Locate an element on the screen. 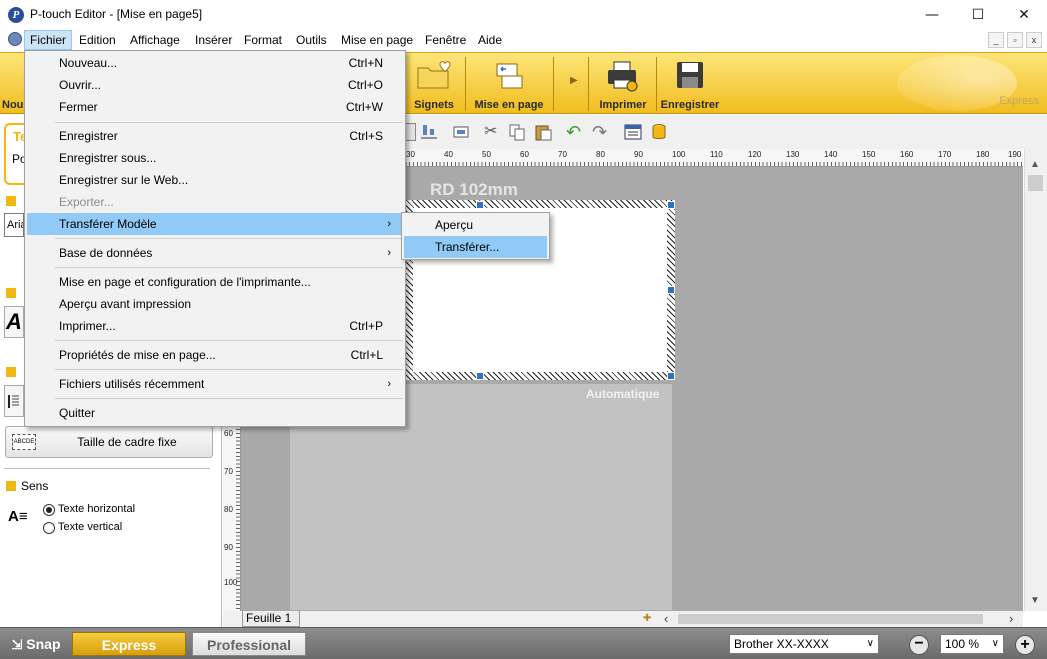 This screenshot has width=1047, height=659. fixed-frame-size-button: ABCDE Taille de cadre fixe is located at coordinates (109, 442).